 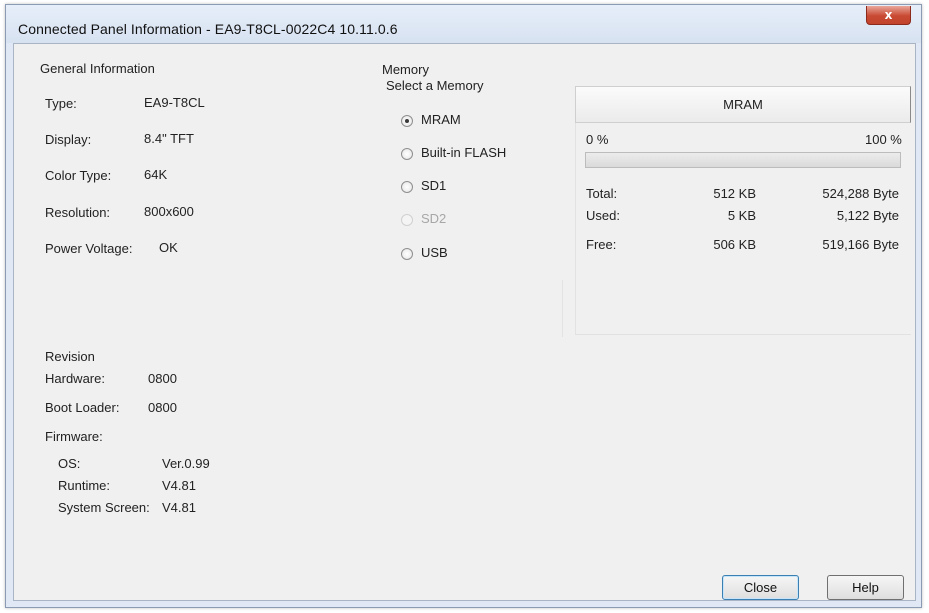 What do you see at coordinates (169, 138) in the screenshot?
I see `display-value: 8.4" TFT` at bounding box center [169, 138].